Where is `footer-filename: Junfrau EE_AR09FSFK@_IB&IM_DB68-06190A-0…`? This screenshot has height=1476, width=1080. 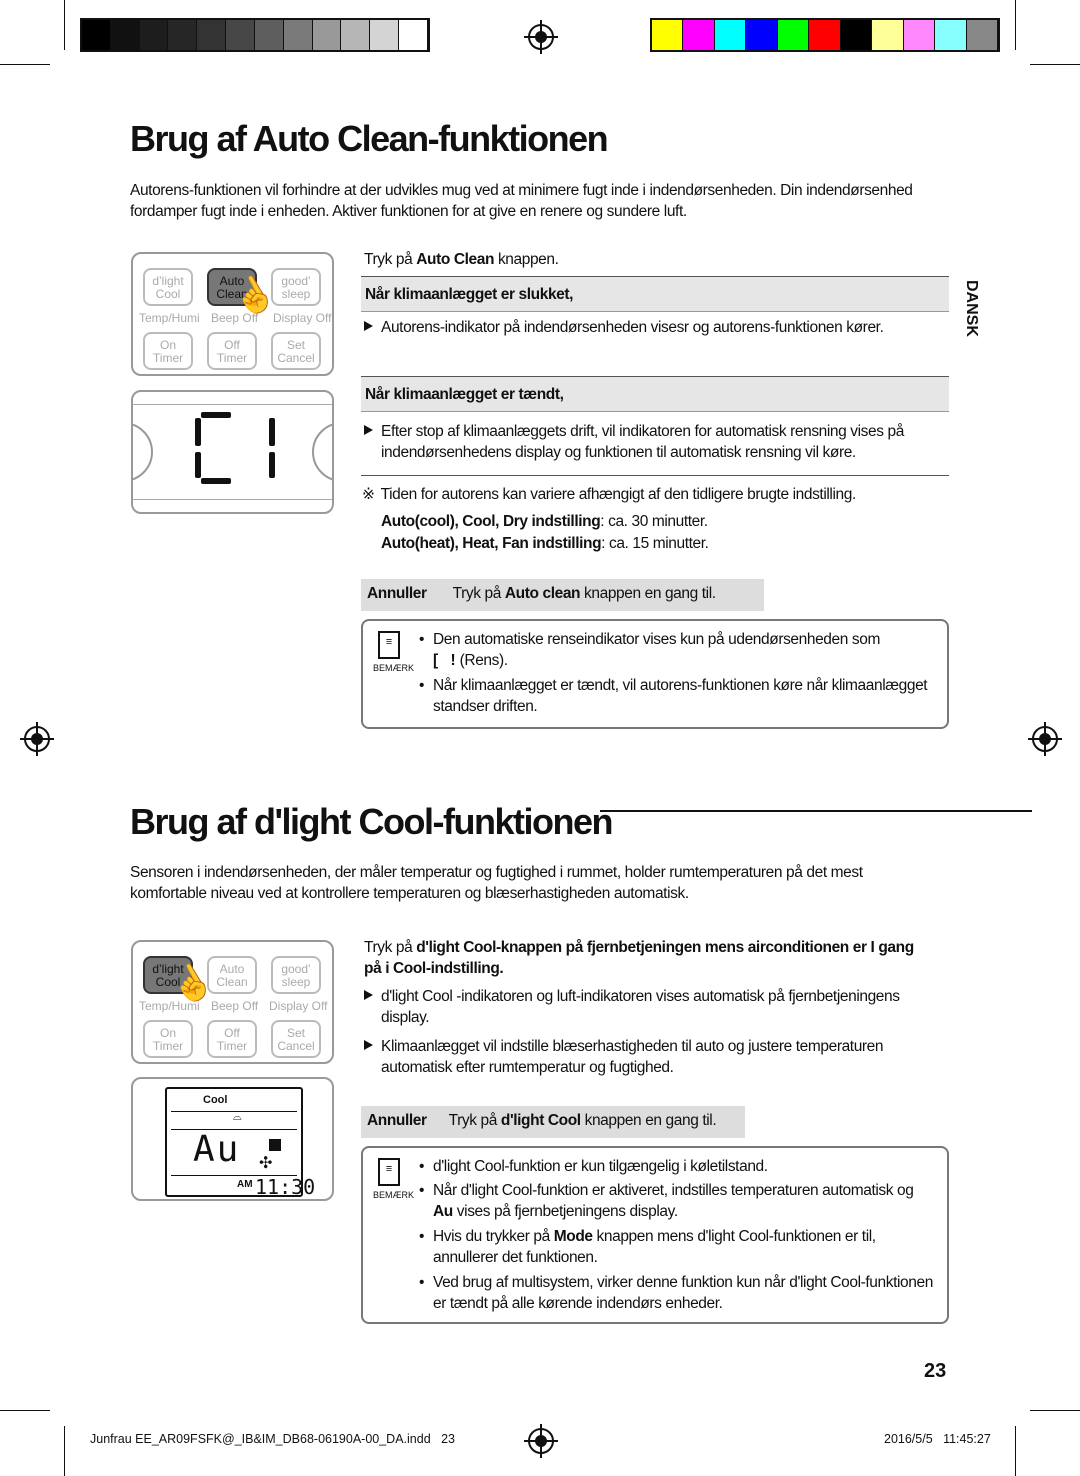 footer-filename: Junfrau EE_AR09FSFK@_IB&IM_DB68-06190A-0… is located at coordinates (272, 1439).